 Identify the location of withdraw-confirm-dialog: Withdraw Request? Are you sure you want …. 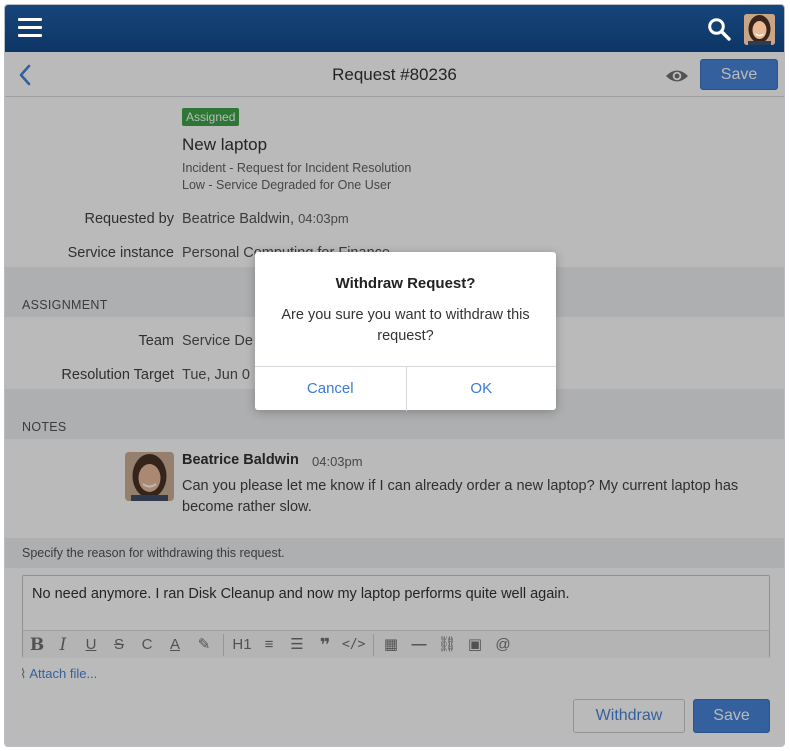
(406, 331).